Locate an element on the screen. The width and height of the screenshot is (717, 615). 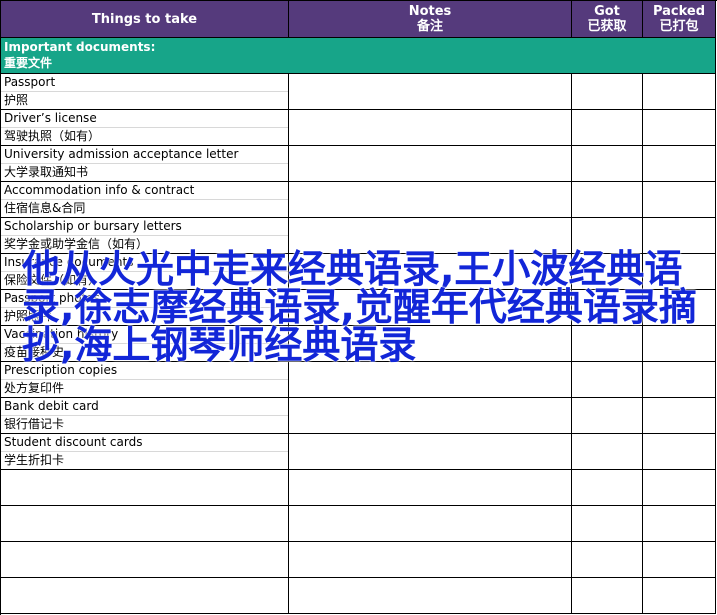
item-zh: 学生折扣卡 is located at coordinates (34, 460).